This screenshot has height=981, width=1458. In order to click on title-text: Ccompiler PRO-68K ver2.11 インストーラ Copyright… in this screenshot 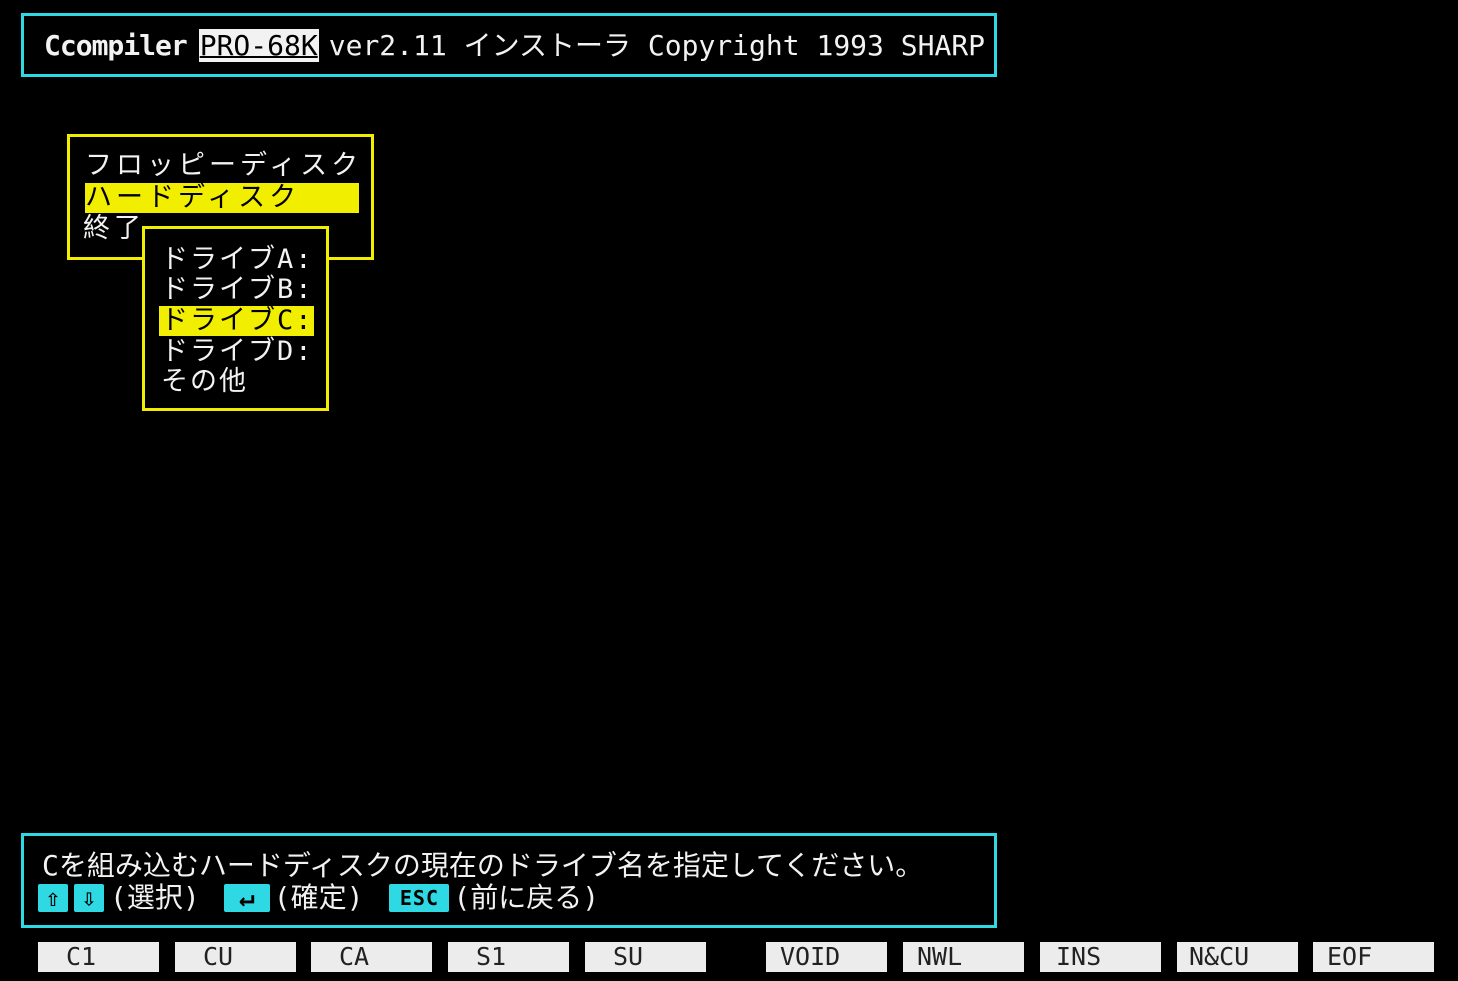, I will do `click(515, 45)`.